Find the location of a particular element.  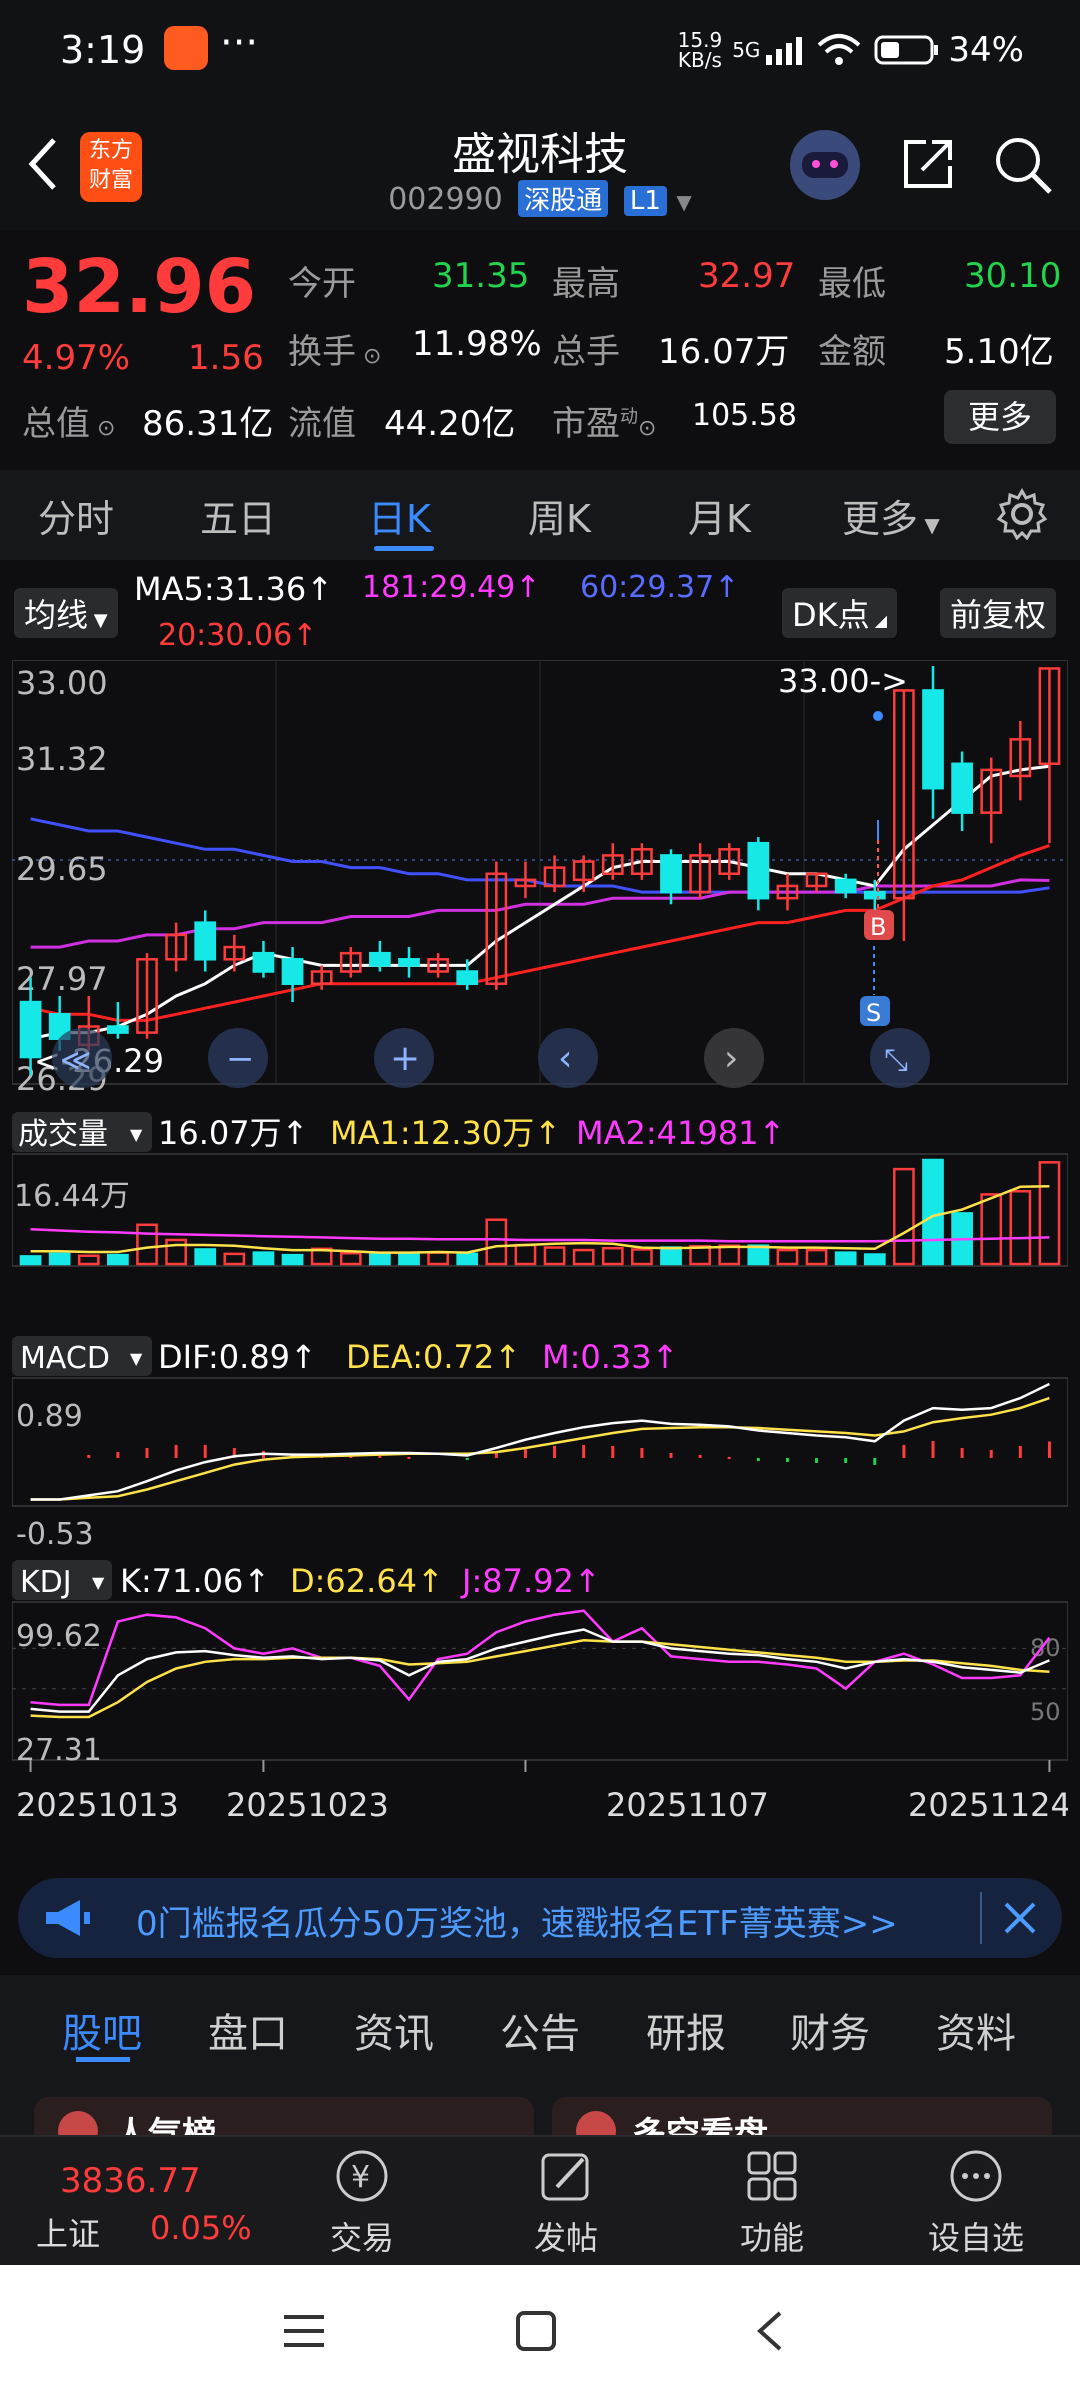

tab-research: 研报 is located at coordinates (686, 2030).